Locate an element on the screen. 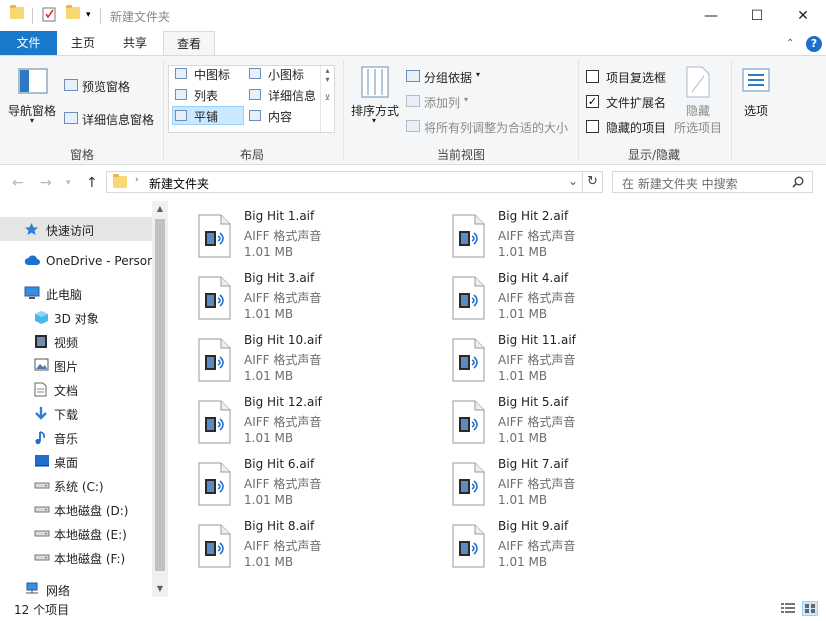 The width and height of the screenshot is (826, 621). music-icon is located at coordinates (41, 437).